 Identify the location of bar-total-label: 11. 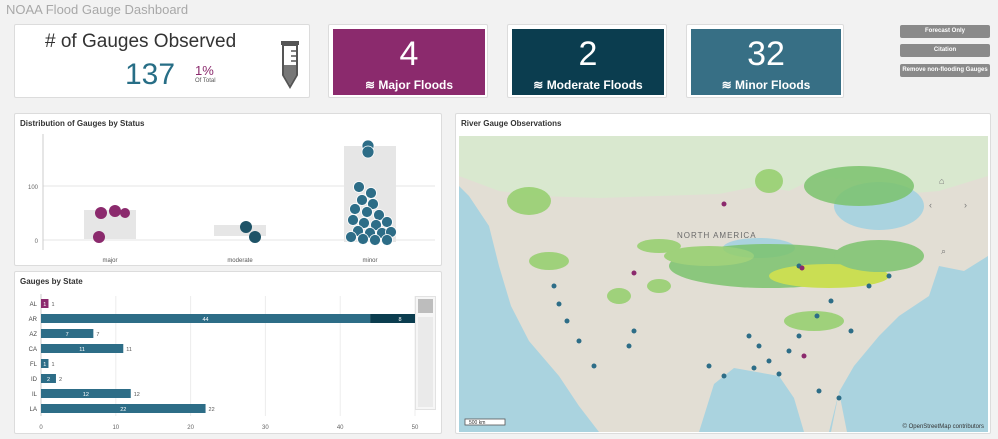
(129, 350).